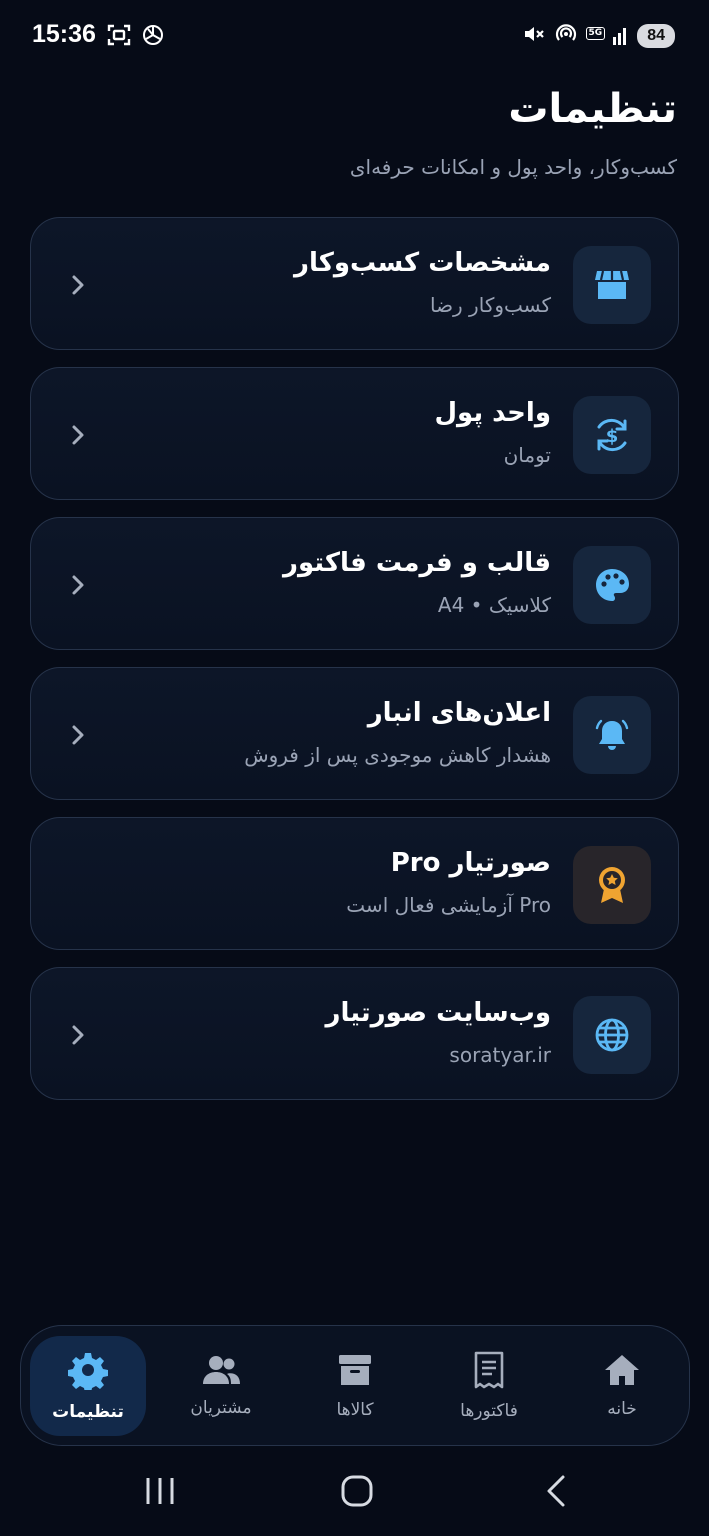 Image resolution: width=709 pixels, height=1536 pixels. Describe the element at coordinates (612, 735) in the screenshot. I see `bell-icon` at that location.